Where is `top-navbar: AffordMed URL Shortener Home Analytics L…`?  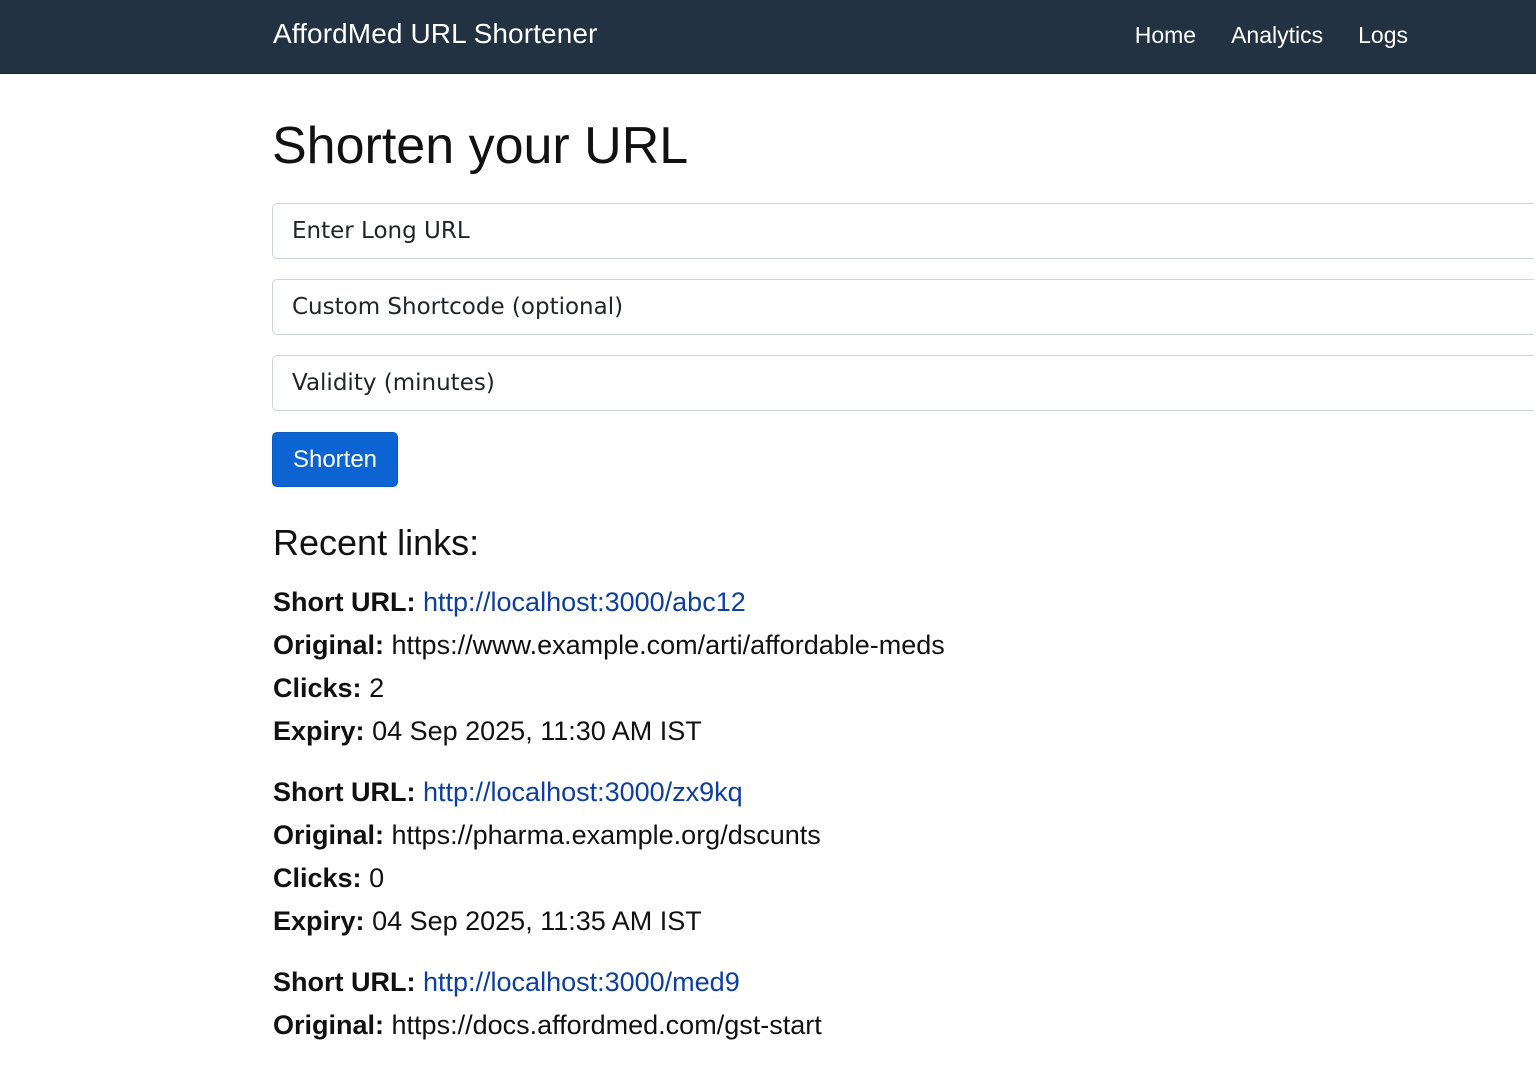 top-navbar: AffordMed URL Shortener Home Analytics L… is located at coordinates (768, 37).